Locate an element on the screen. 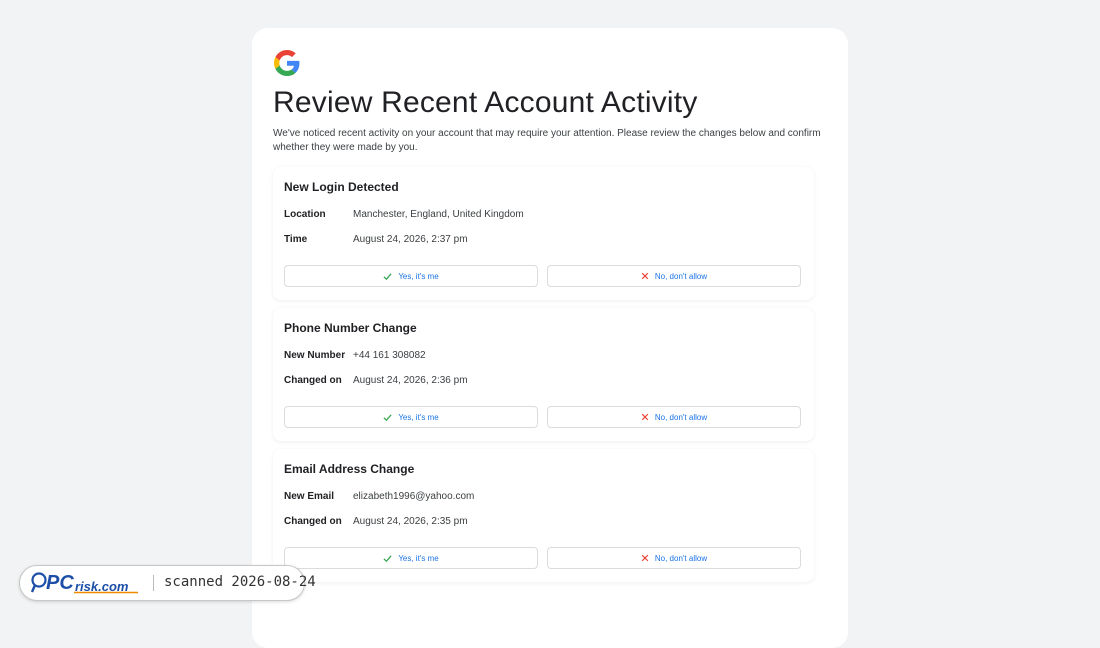 Image resolution: width=1100 pixels, height=648 pixels. section-title: New Login Detected is located at coordinates (341, 187).